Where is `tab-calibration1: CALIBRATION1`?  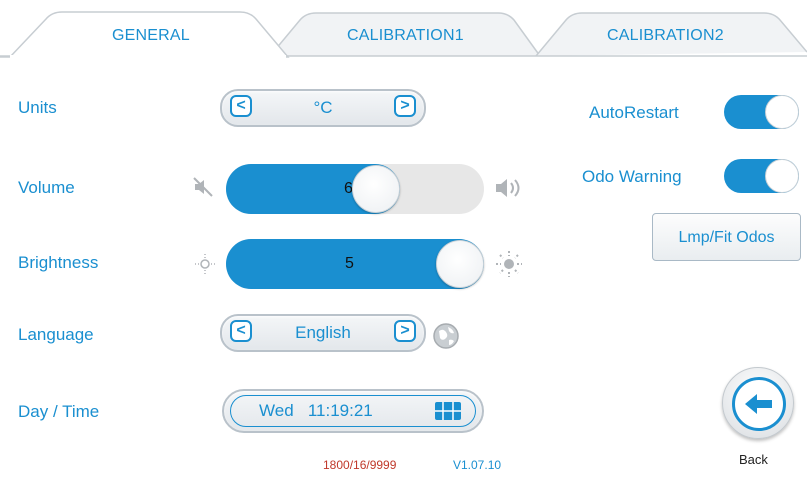 tab-calibration1: CALIBRATION1 is located at coordinates (405, 36).